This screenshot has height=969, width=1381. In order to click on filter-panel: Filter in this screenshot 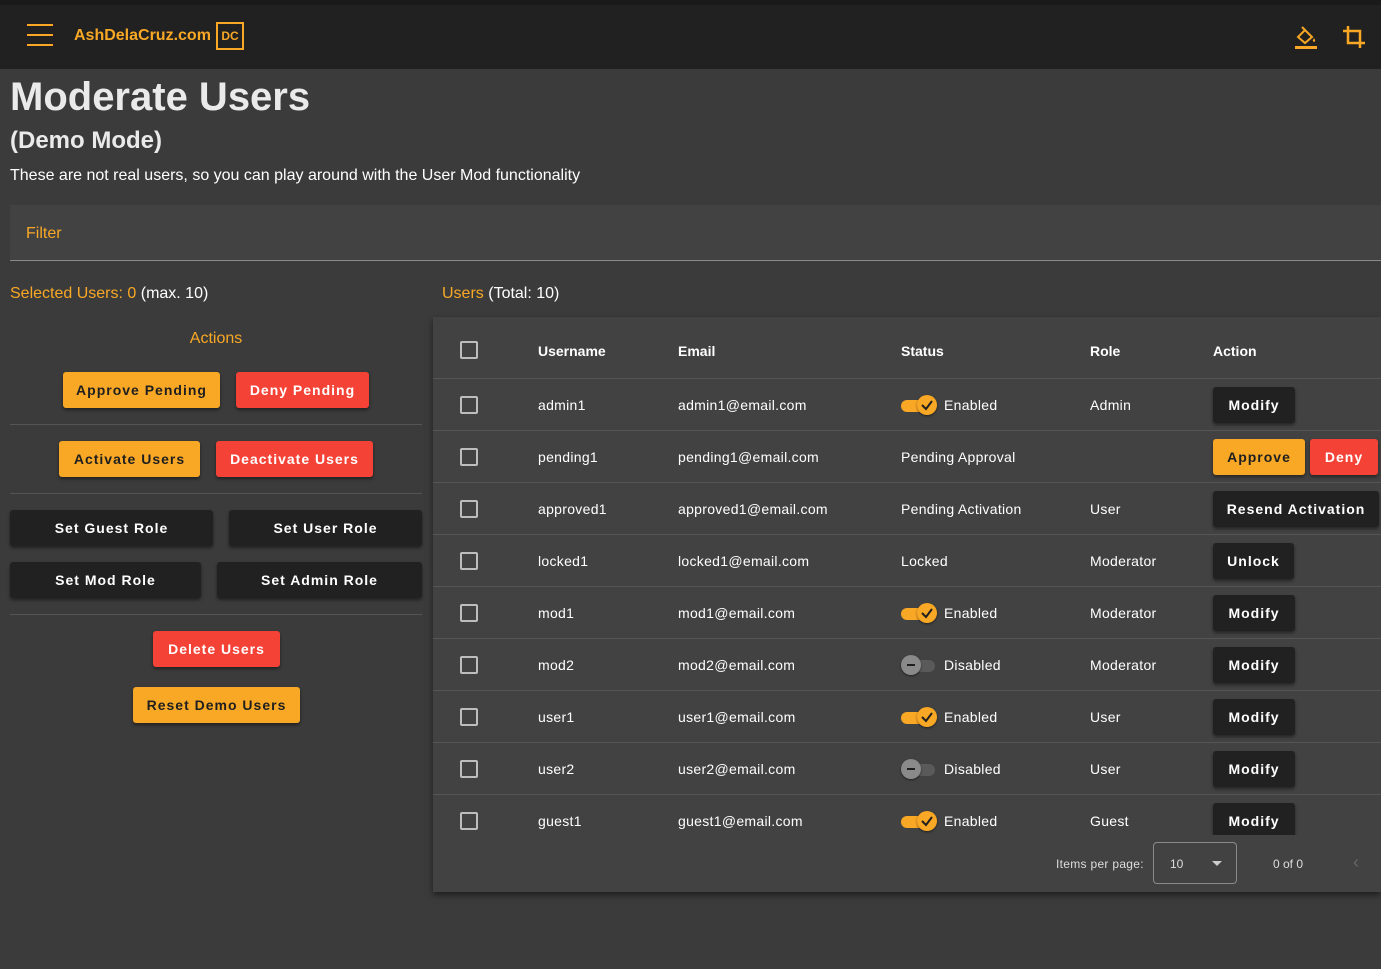, I will do `click(695, 233)`.